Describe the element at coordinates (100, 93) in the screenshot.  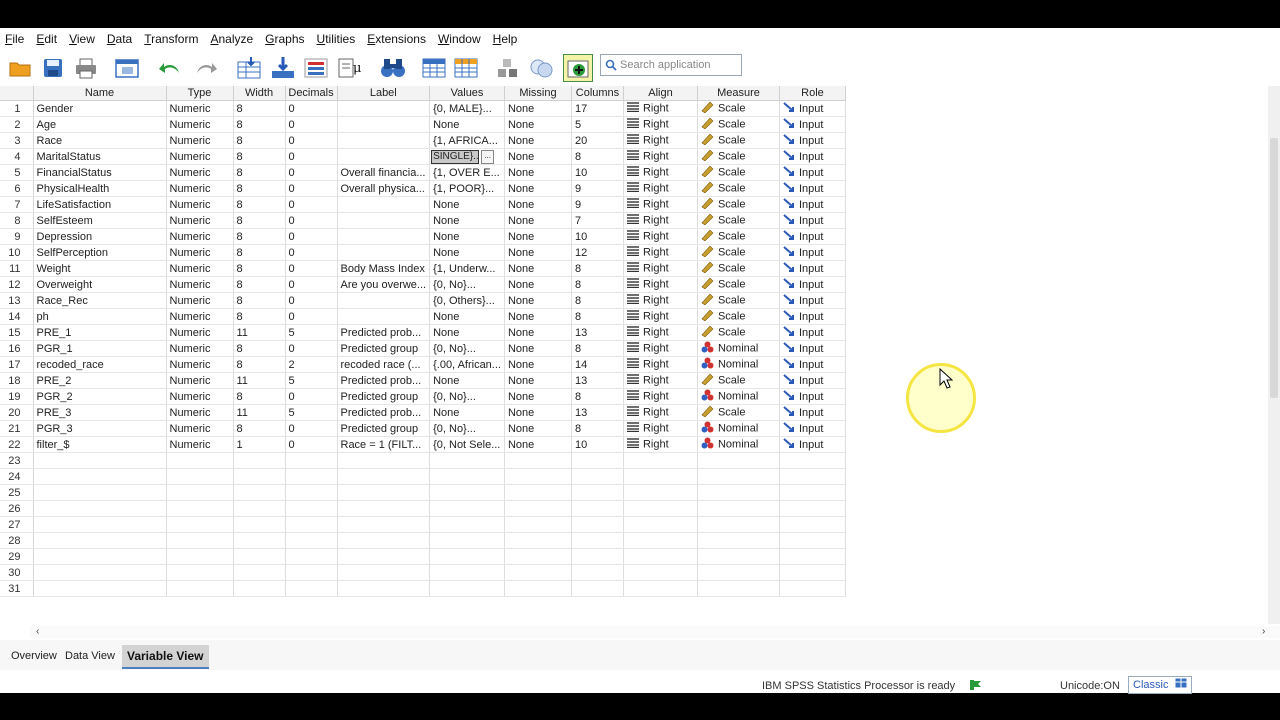
I see `col-header-name: Name` at that location.